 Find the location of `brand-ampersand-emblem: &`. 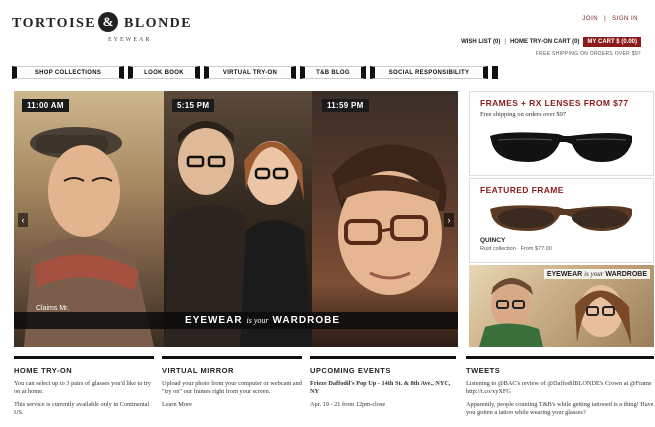

brand-ampersand-emblem: & is located at coordinates (108, 22).